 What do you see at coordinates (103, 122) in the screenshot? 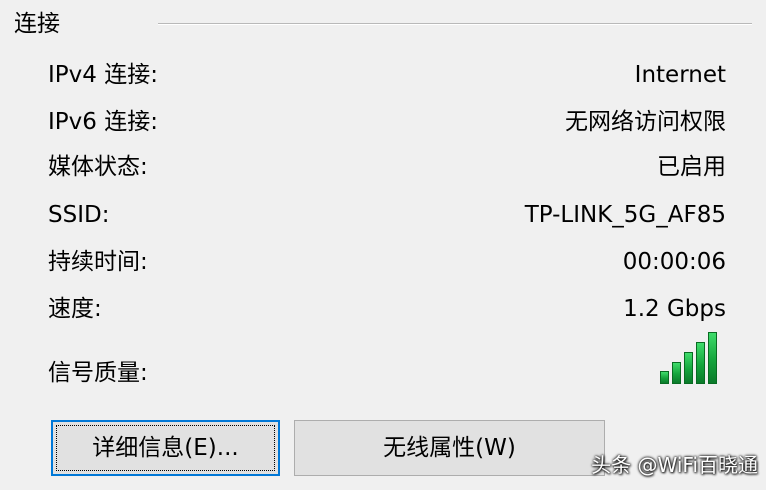
I see `ipv6-connectivity-label: IPv6 连接:` at bounding box center [103, 122].